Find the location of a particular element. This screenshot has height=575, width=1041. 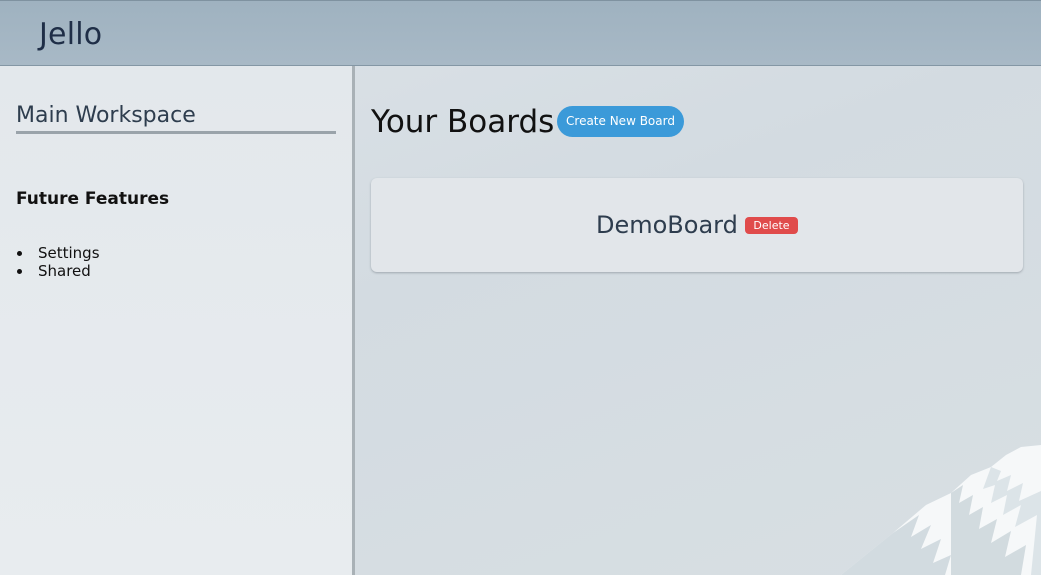

boards-title: Your Boards is located at coordinates (463, 122).